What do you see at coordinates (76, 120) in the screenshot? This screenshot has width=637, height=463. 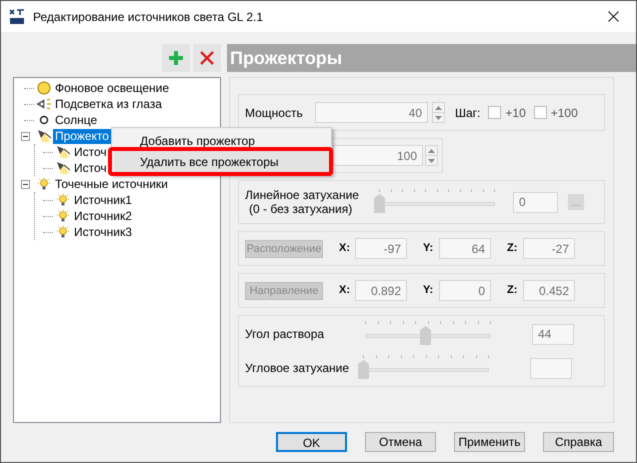 I see `tree-item: Солнце` at bounding box center [76, 120].